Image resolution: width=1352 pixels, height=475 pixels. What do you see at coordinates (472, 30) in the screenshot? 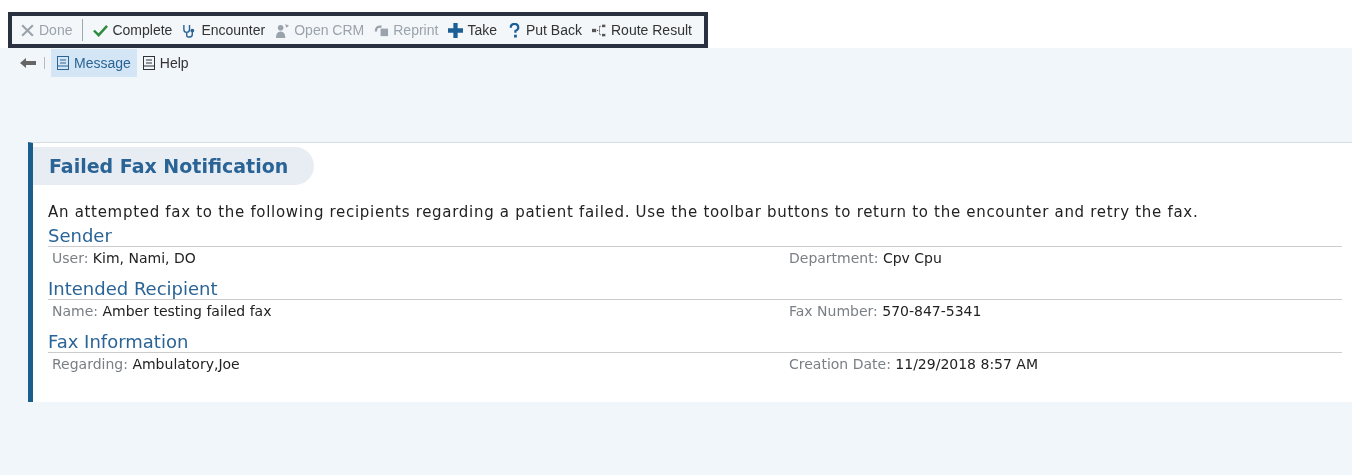
I see `toolbar-button: Take` at bounding box center [472, 30].